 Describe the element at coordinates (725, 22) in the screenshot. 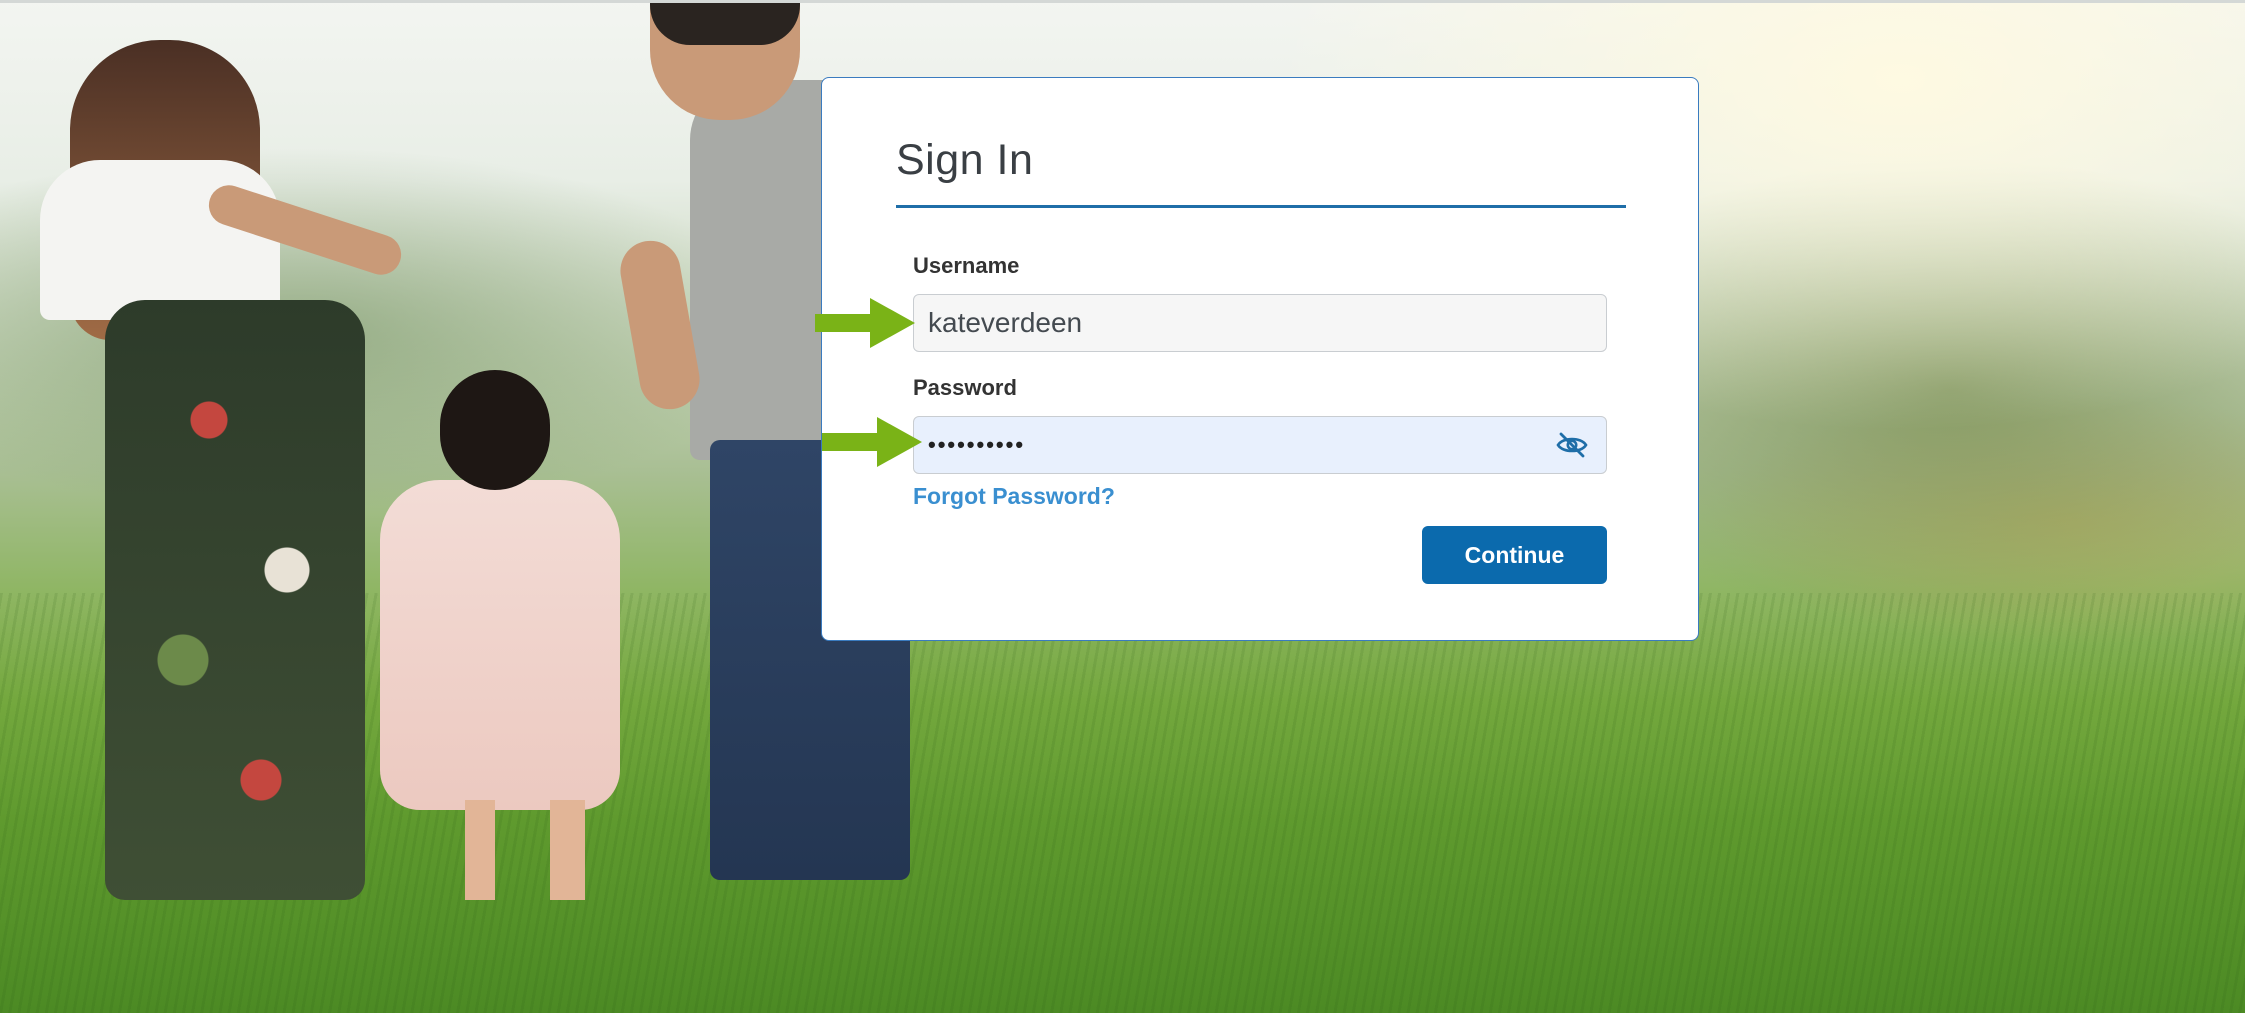

I see `background-man-hair` at that location.